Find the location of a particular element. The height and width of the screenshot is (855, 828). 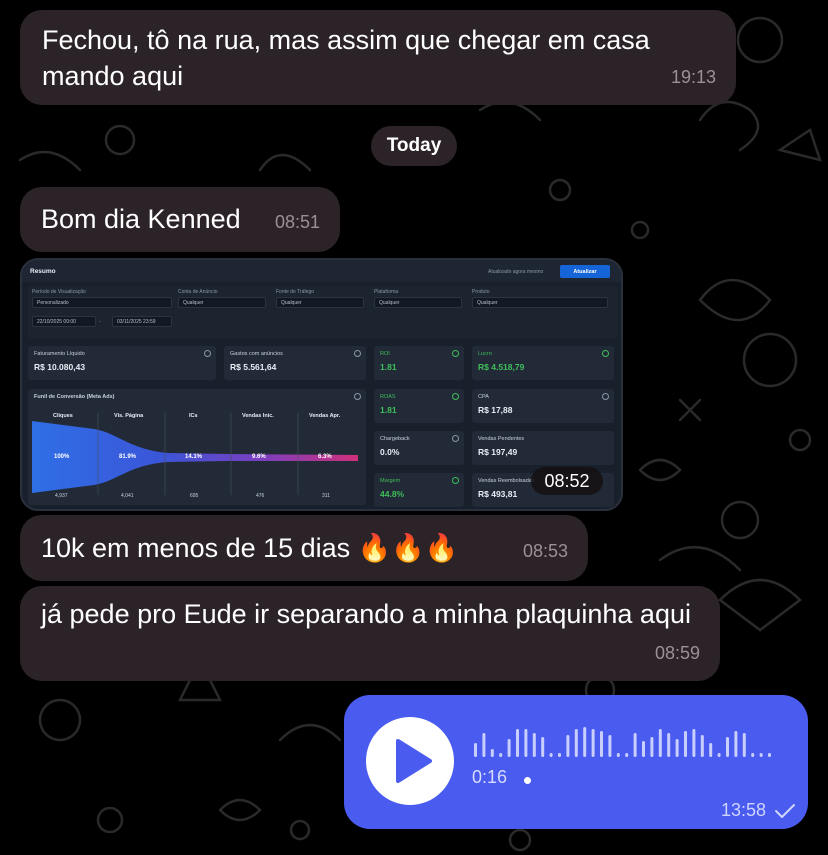

message-time: 08:59 is located at coordinates (677, 653).